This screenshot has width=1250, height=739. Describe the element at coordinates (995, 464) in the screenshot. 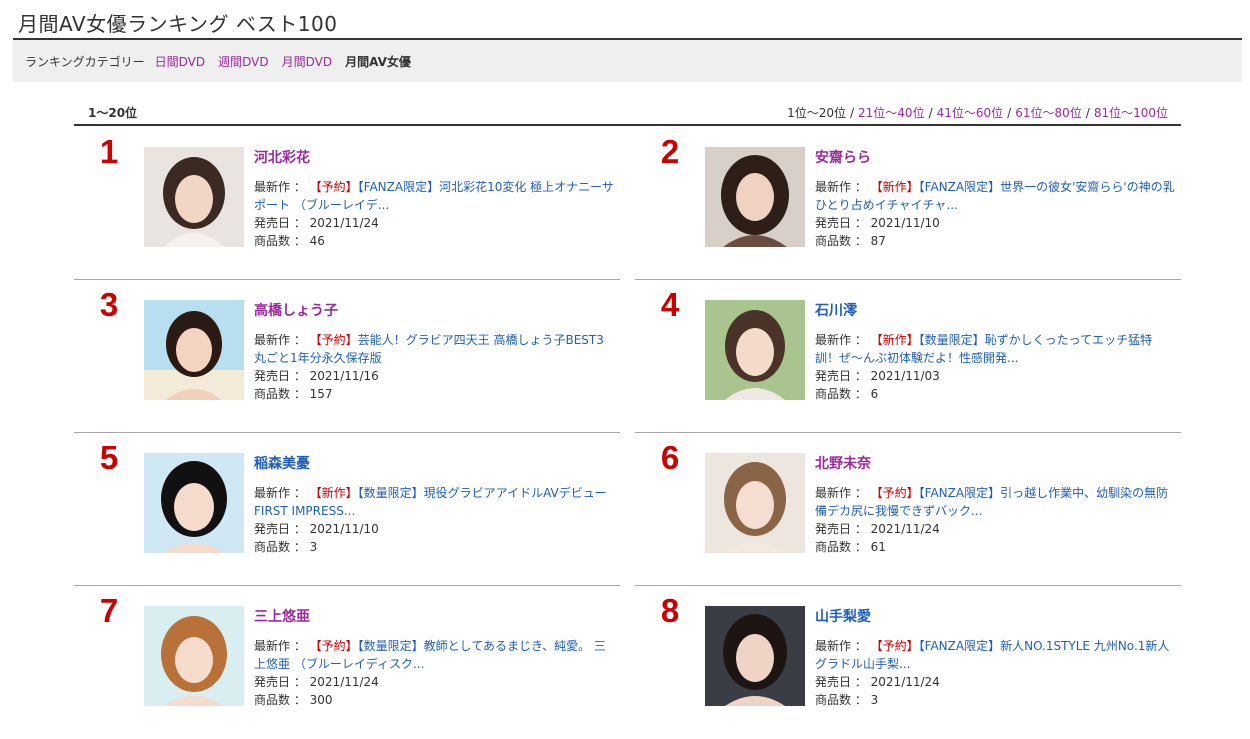

I see `actress-name: 北野未奈` at that location.